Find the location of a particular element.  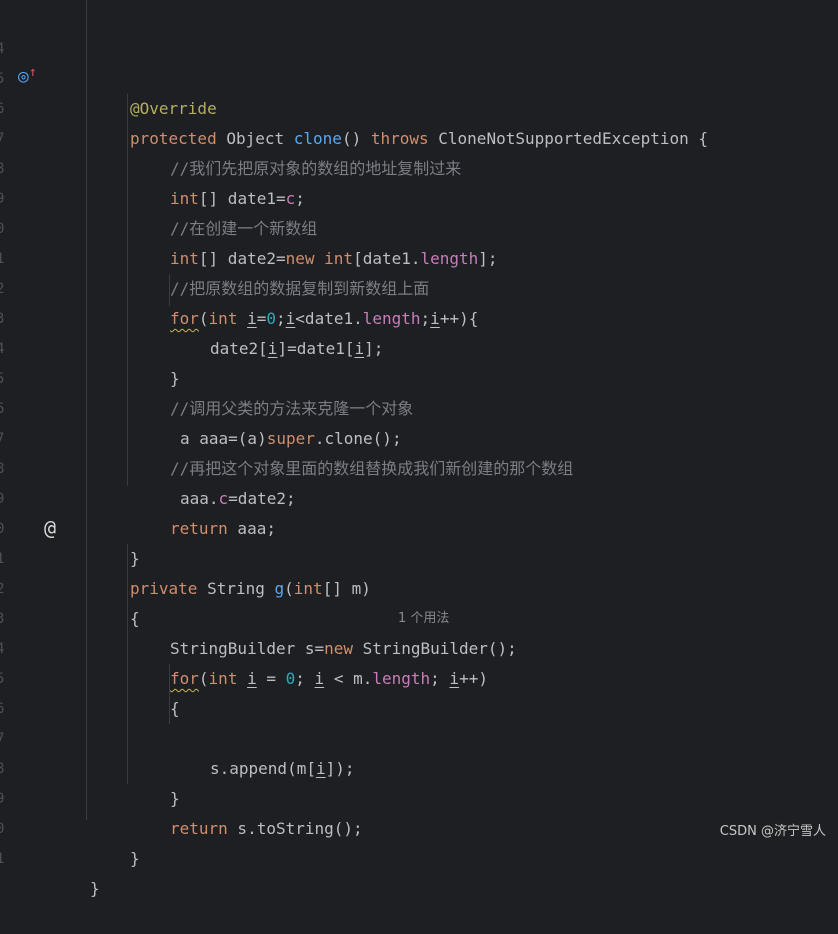

code-line: 1 //把原数组的数据复制到新数组上面 is located at coordinates (419, 256).